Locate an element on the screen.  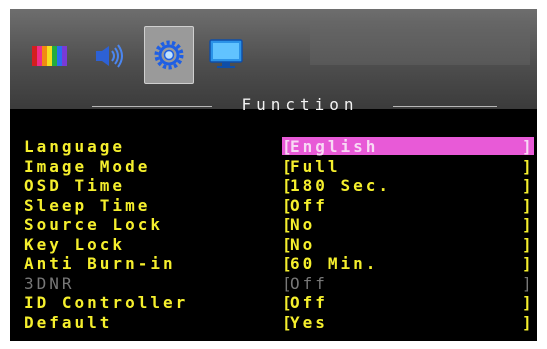
header-rule-left is located at coordinates (152, 106).